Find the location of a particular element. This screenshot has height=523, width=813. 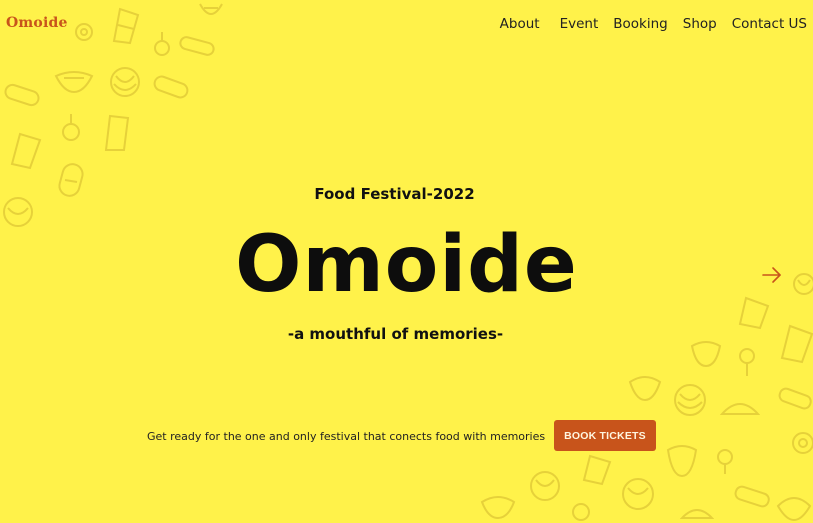

main-nav: About Event Booking Shop Contact US is located at coordinates (646, 24).